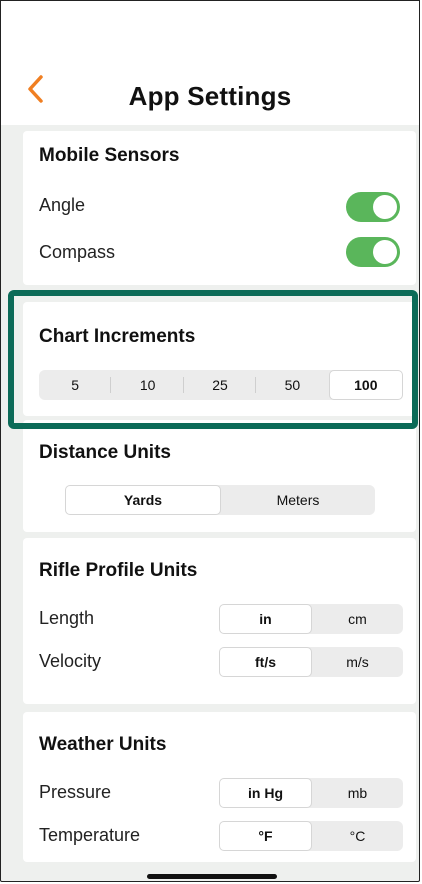 This screenshot has height=884, width=422. Describe the element at coordinates (219, 476) in the screenshot. I see `distance-units-card: Distance Units Yards Meters` at that location.